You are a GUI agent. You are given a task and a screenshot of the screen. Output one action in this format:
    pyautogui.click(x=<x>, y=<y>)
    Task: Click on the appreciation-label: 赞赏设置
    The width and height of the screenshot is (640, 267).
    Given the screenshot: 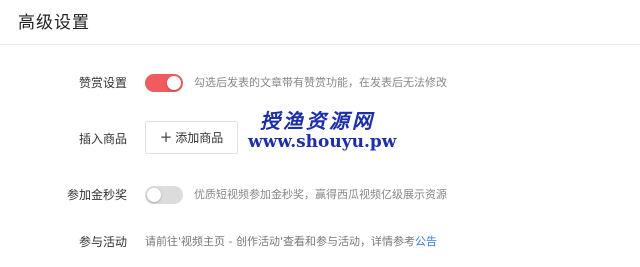 What is the action you would take?
    pyautogui.click(x=102, y=83)
    